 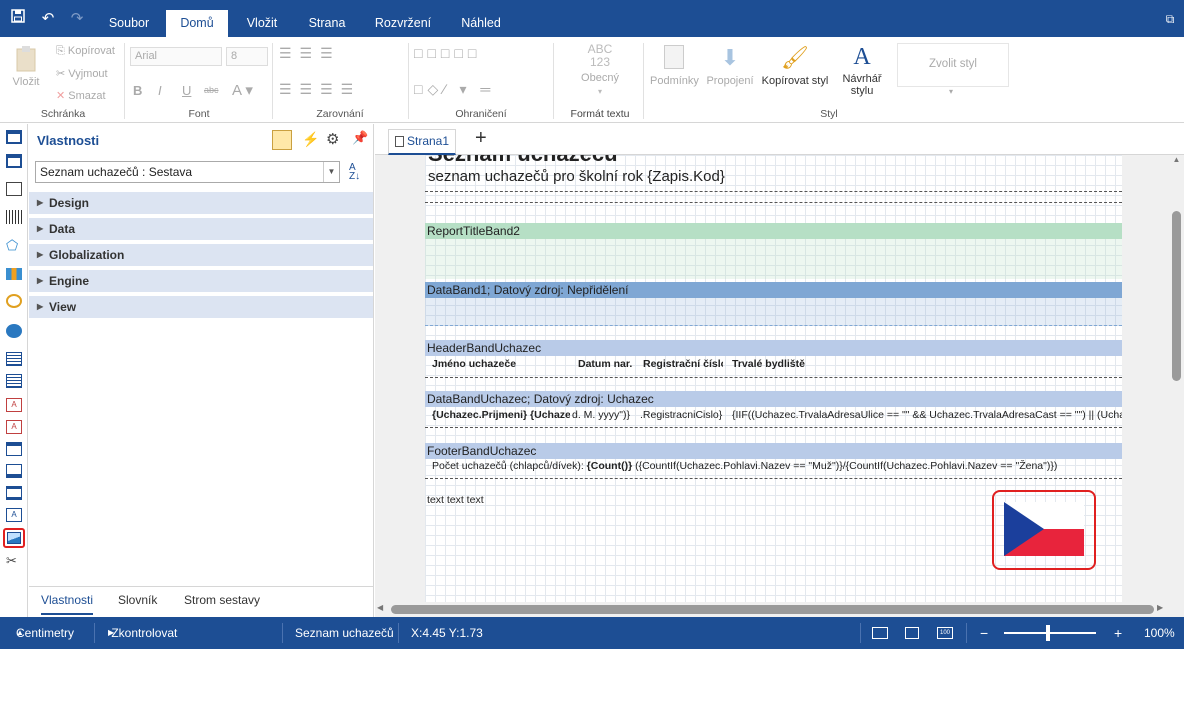 I want to click on label-icon: A, so click(x=14, y=515).